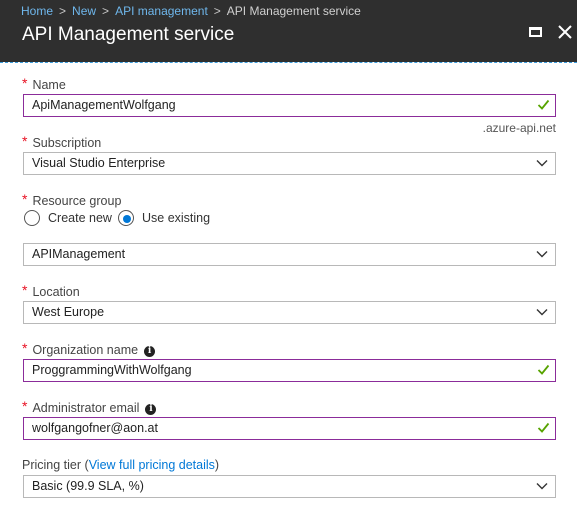 Image resolution: width=577 pixels, height=531 pixels. I want to click on view-pricing-link: View full pricing details, so click(152, 465).